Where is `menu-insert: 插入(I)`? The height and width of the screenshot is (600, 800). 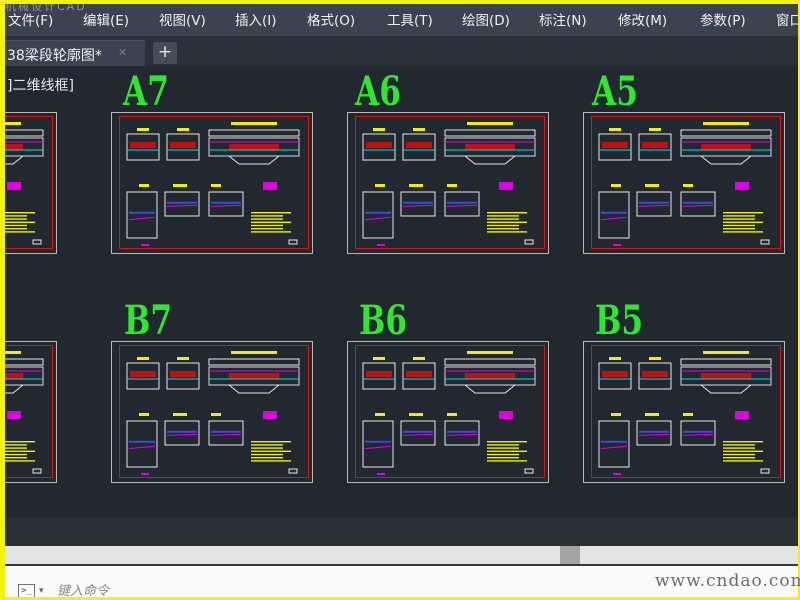 menu-insert: 插入(I) is located at coordinates (256, 21).